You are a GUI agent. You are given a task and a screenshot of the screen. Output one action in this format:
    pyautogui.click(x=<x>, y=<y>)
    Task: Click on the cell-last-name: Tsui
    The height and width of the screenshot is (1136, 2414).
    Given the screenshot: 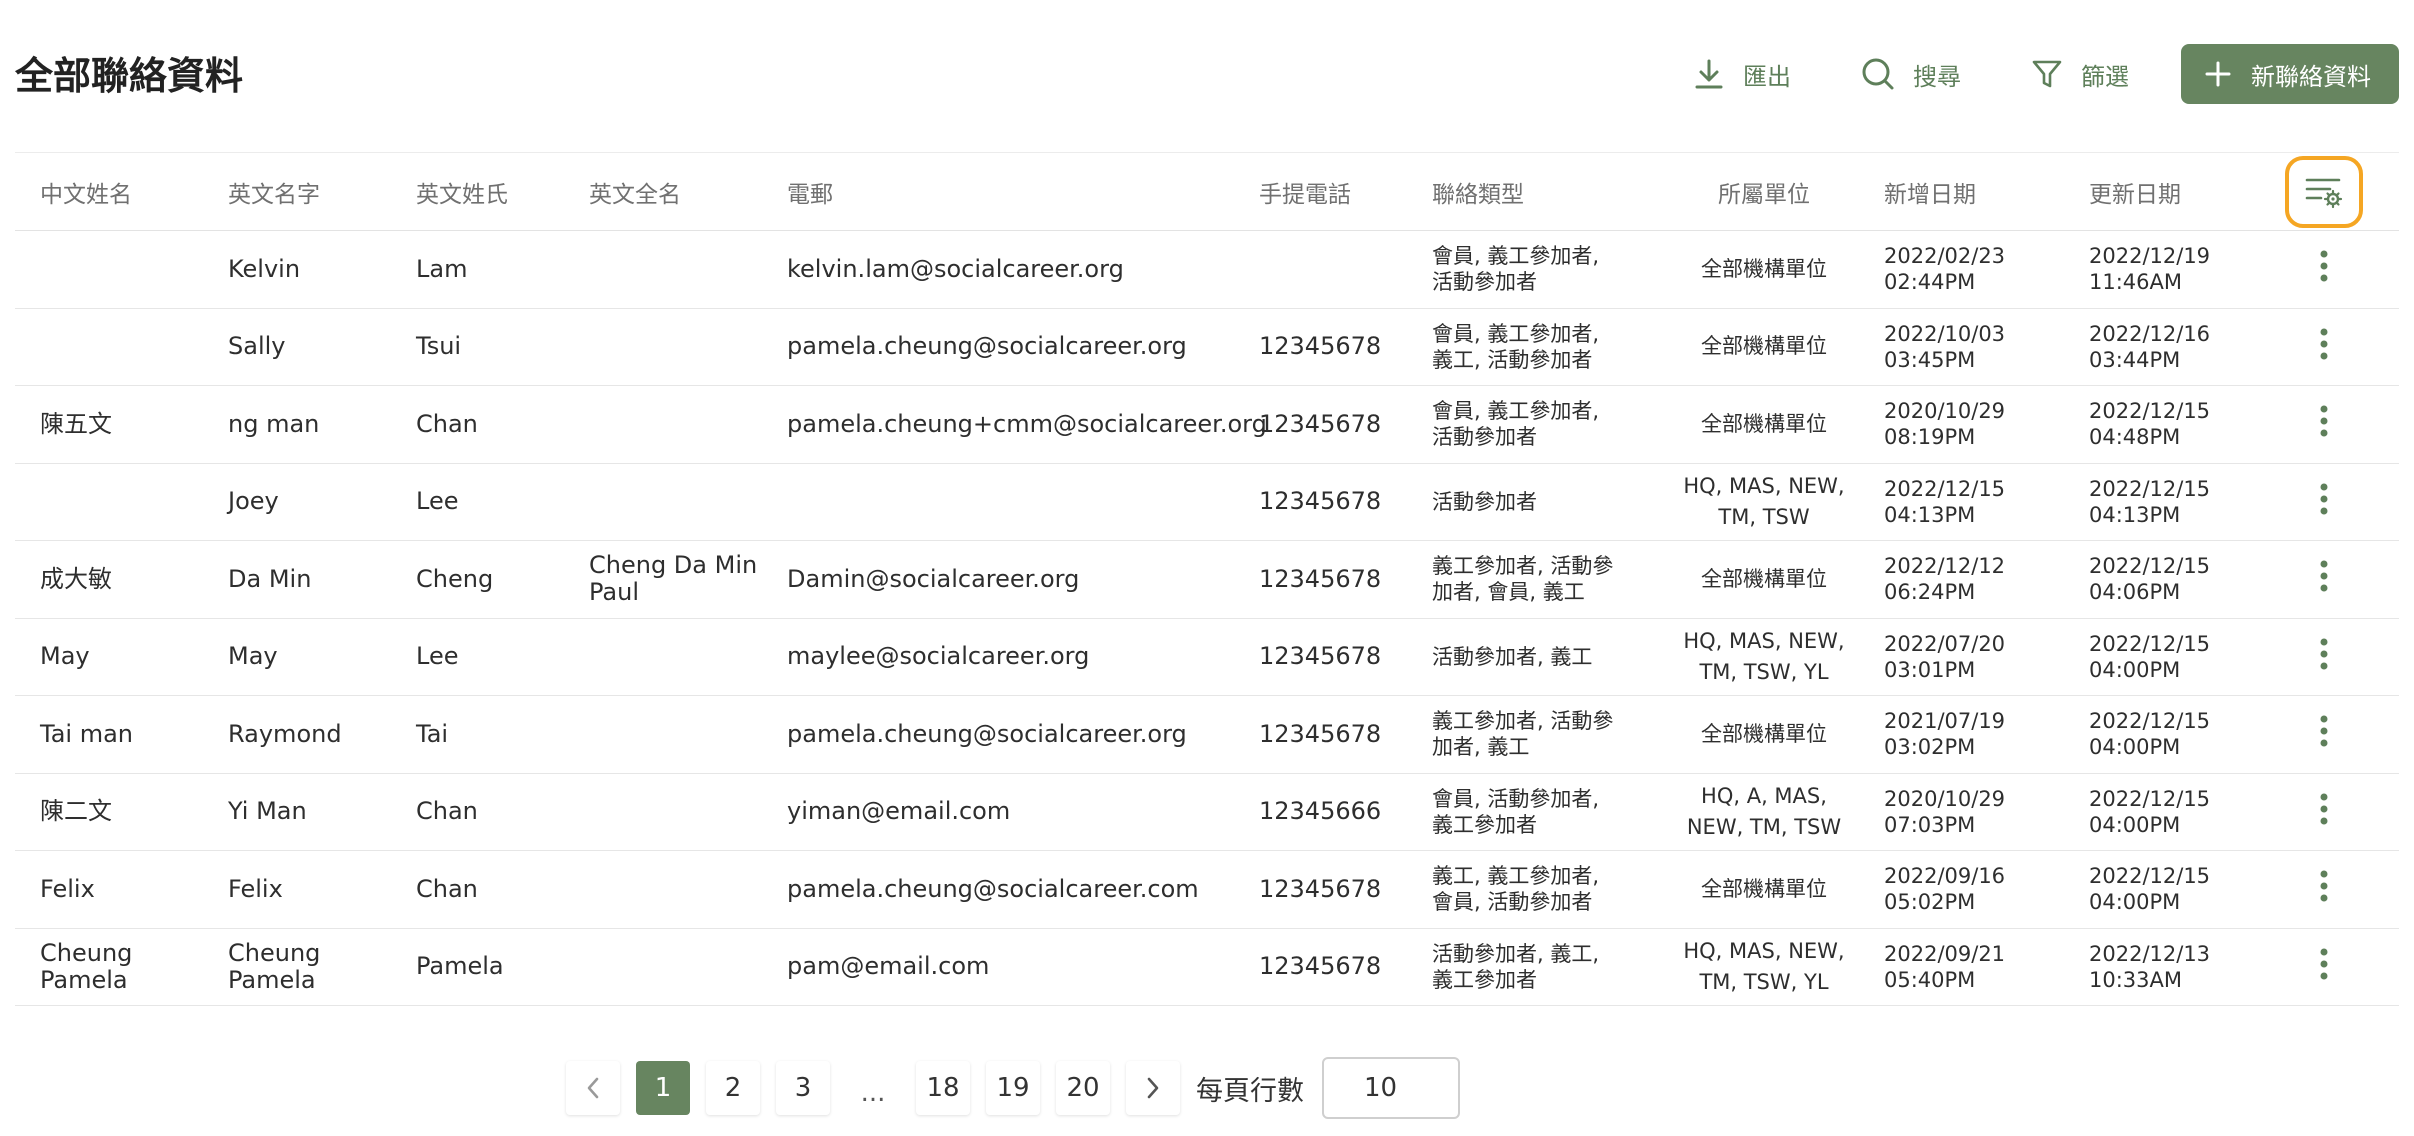 What is the action you would take?
    pyautogui.click(x=439, y=346)
    